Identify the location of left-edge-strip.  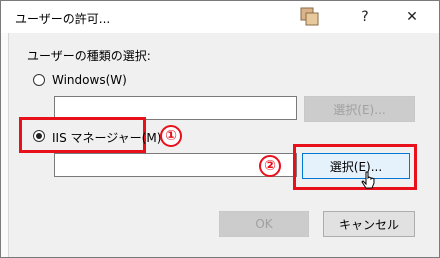
(5, 145).